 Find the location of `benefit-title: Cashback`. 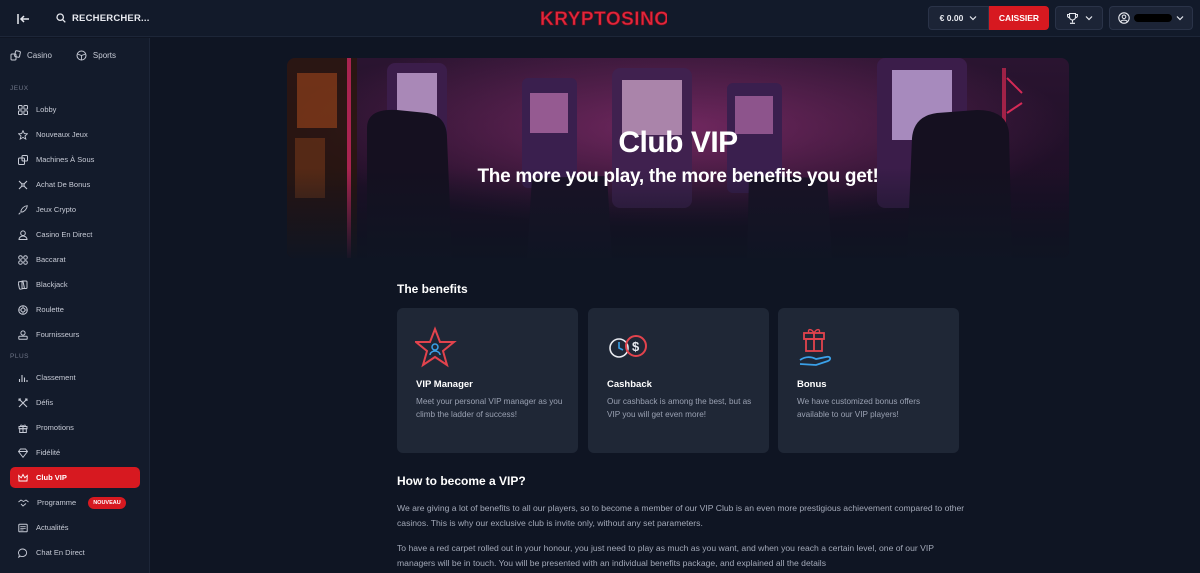

benefit-title: Cashback is located at coordinates (629, 384).